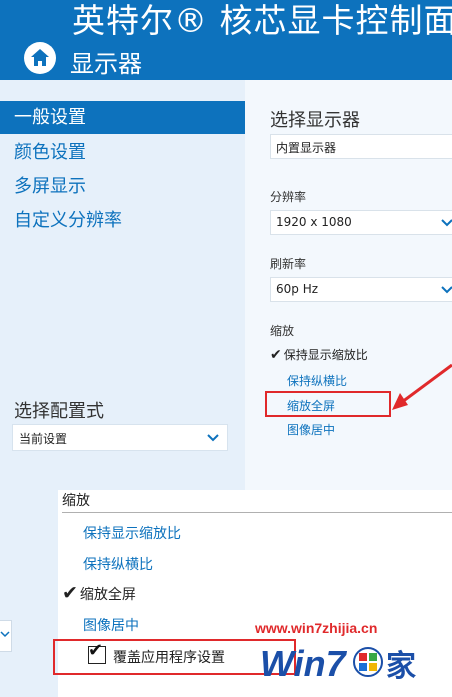  I want to click on profile-label: 选择配置式, so click(59, 411).